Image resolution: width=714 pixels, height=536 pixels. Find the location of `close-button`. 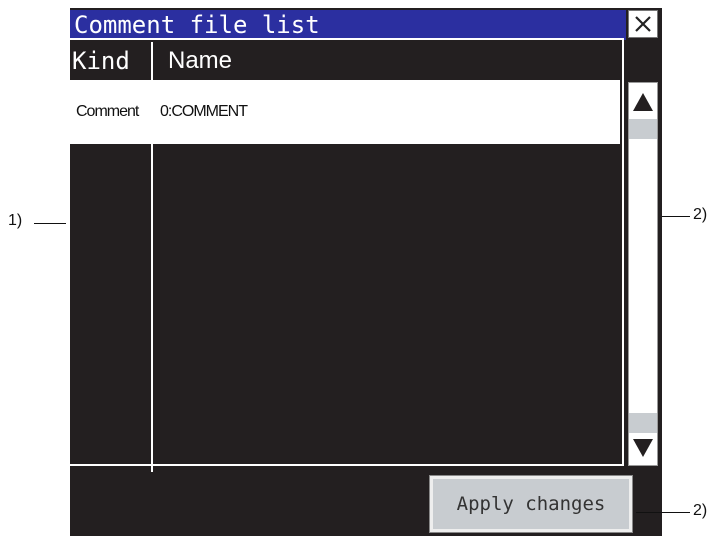

close-button is located at coordinates (643, 24).